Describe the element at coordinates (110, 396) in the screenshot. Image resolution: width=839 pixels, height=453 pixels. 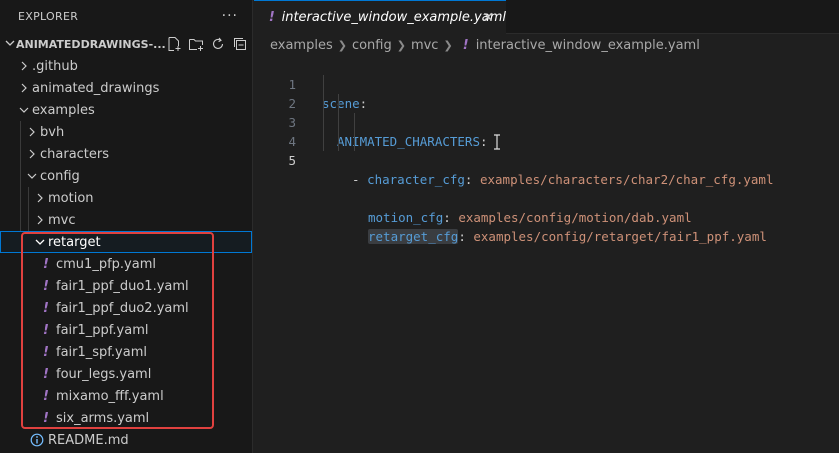
I see `tree-file-label: mixamo_fff.yaml` at that location.